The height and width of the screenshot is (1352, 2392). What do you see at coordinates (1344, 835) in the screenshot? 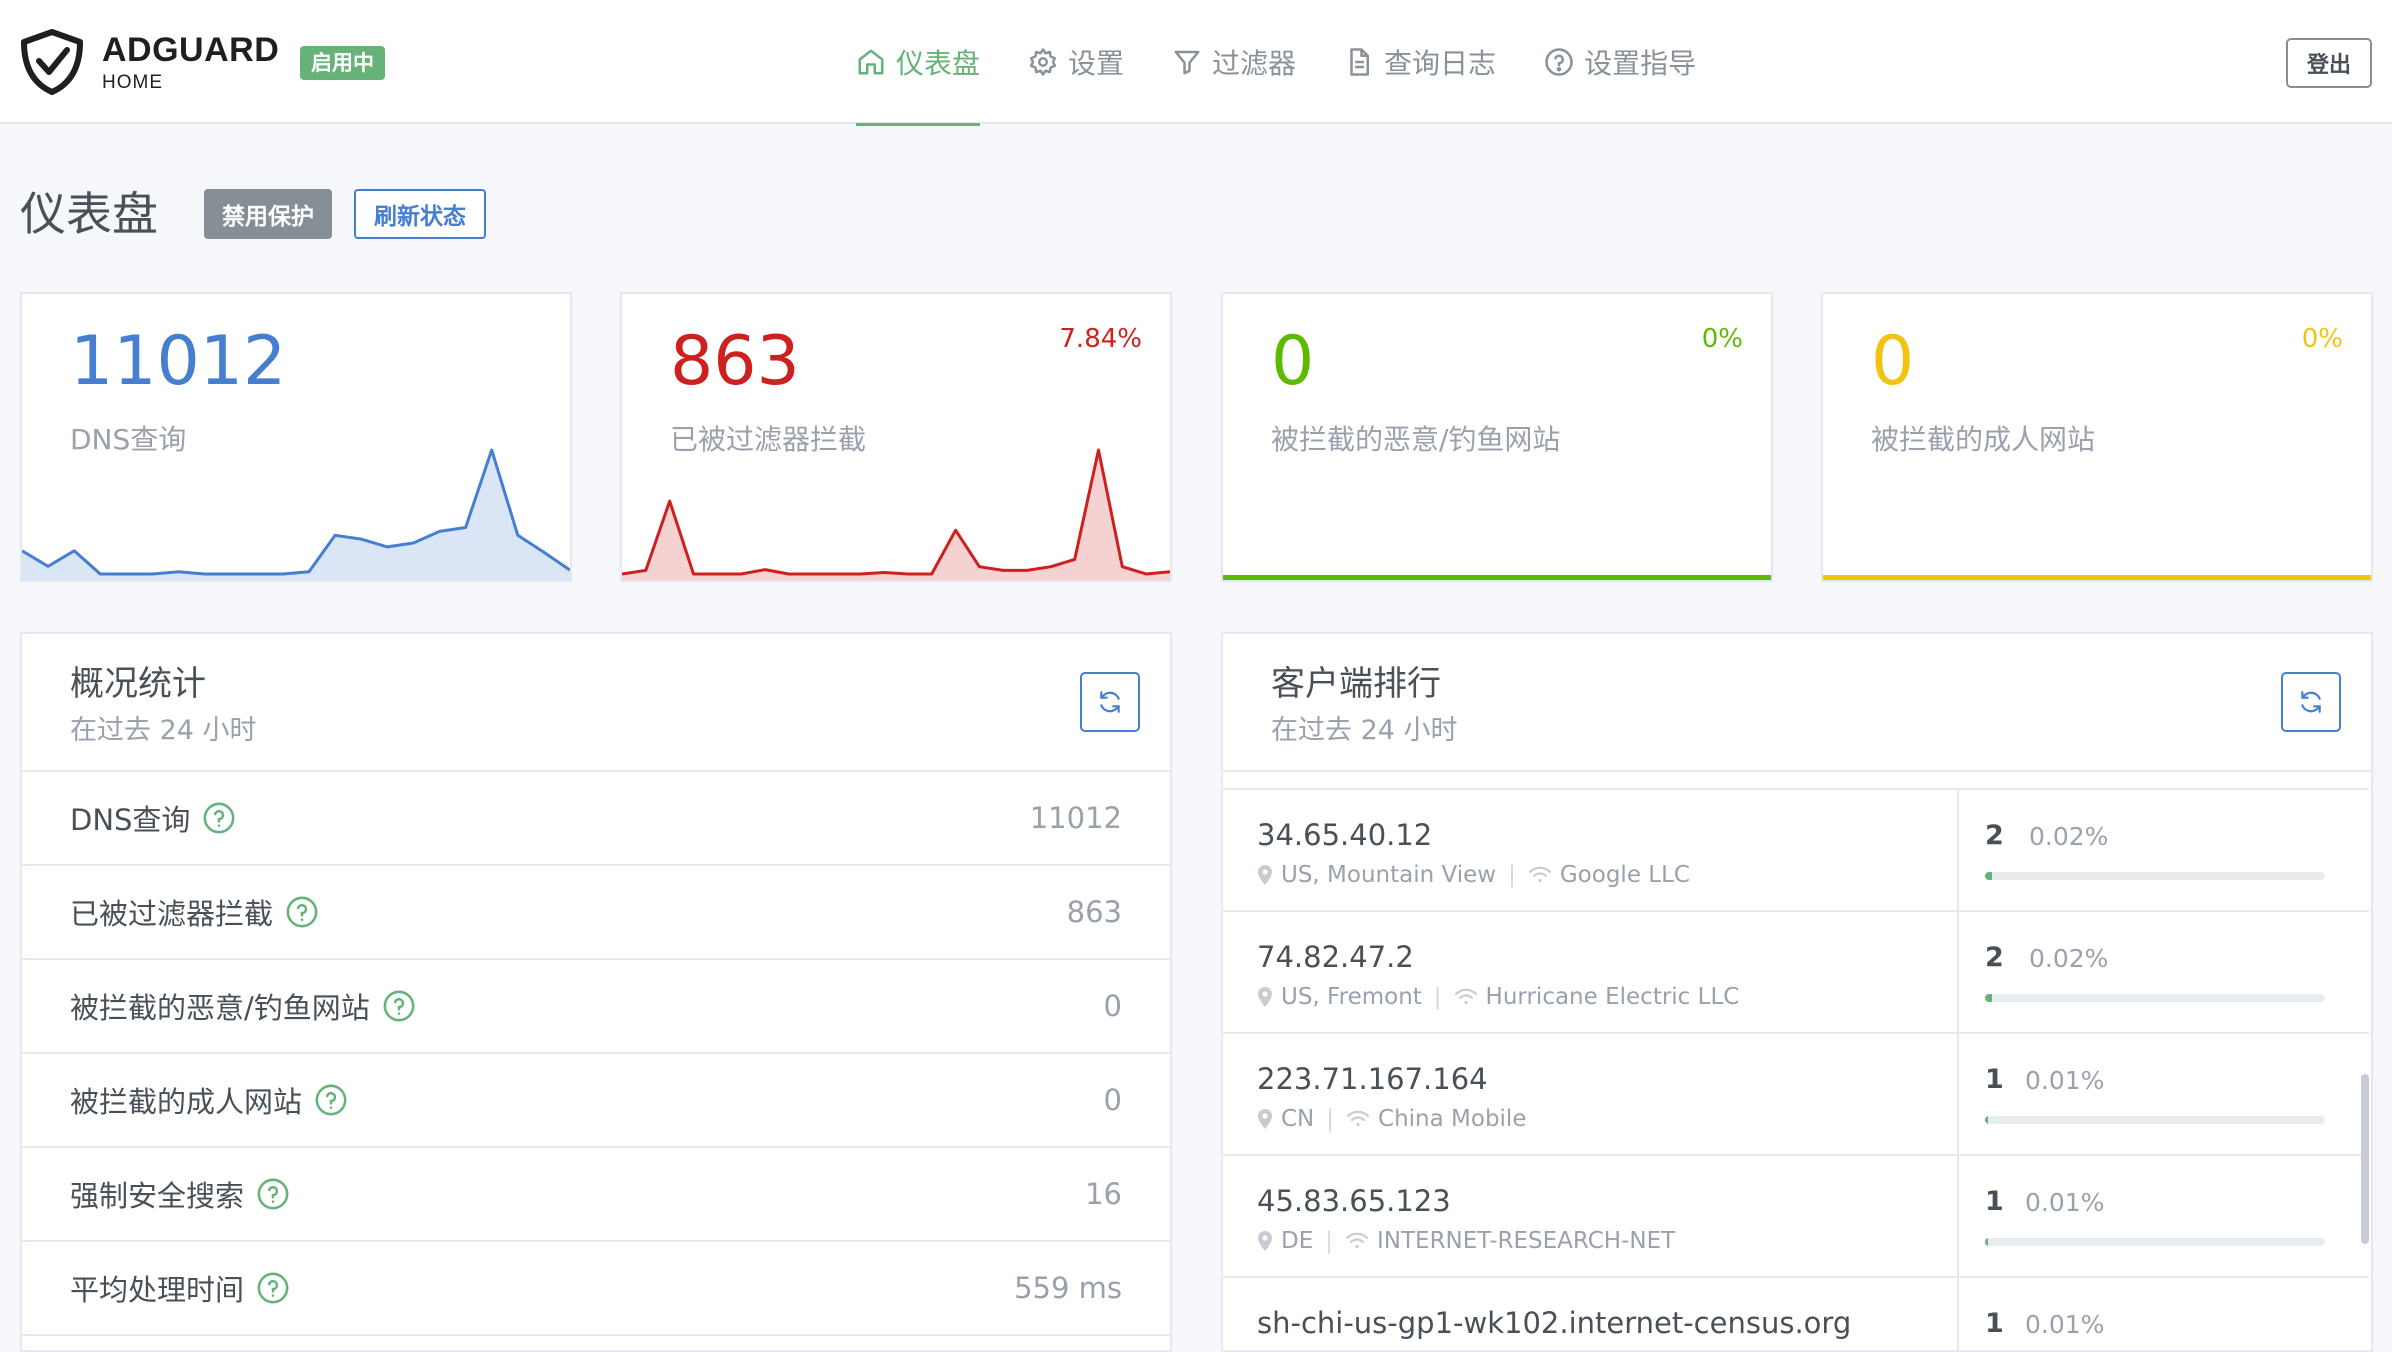
I see `client-ip: 34.65.40.12` at bounding box center [1344, 835].